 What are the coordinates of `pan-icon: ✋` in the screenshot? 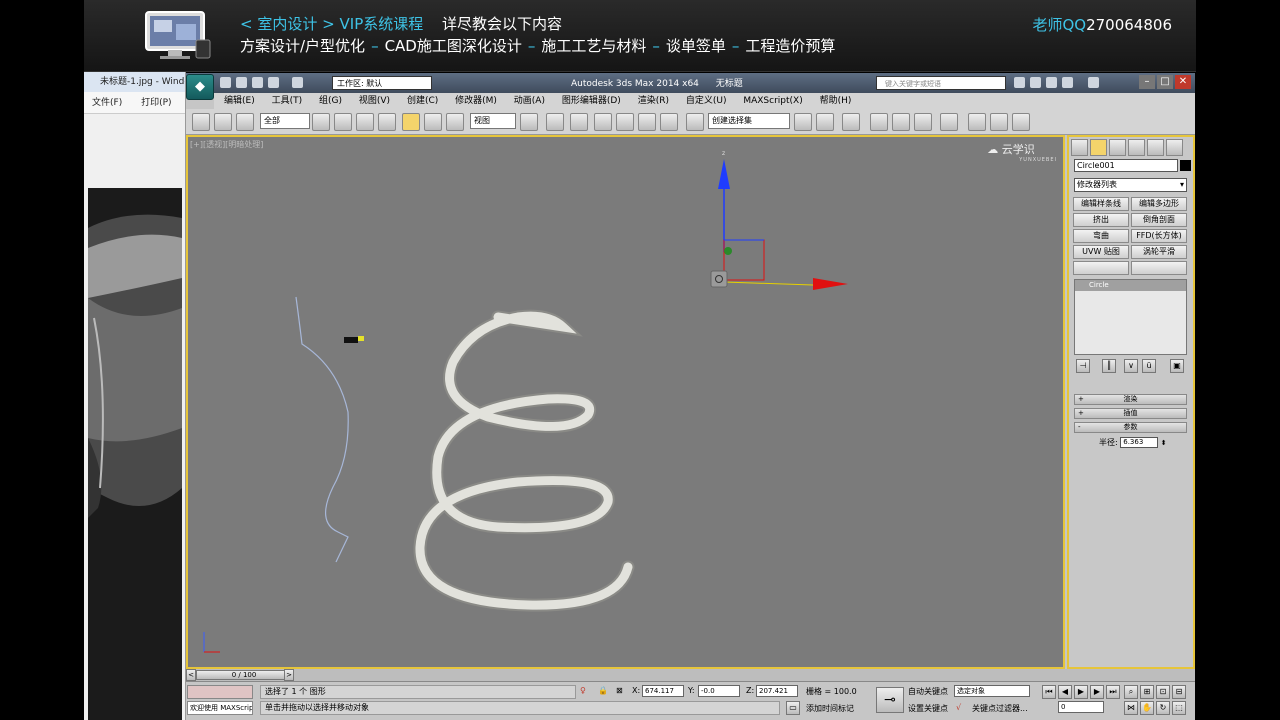 It's located at (1147, 708).